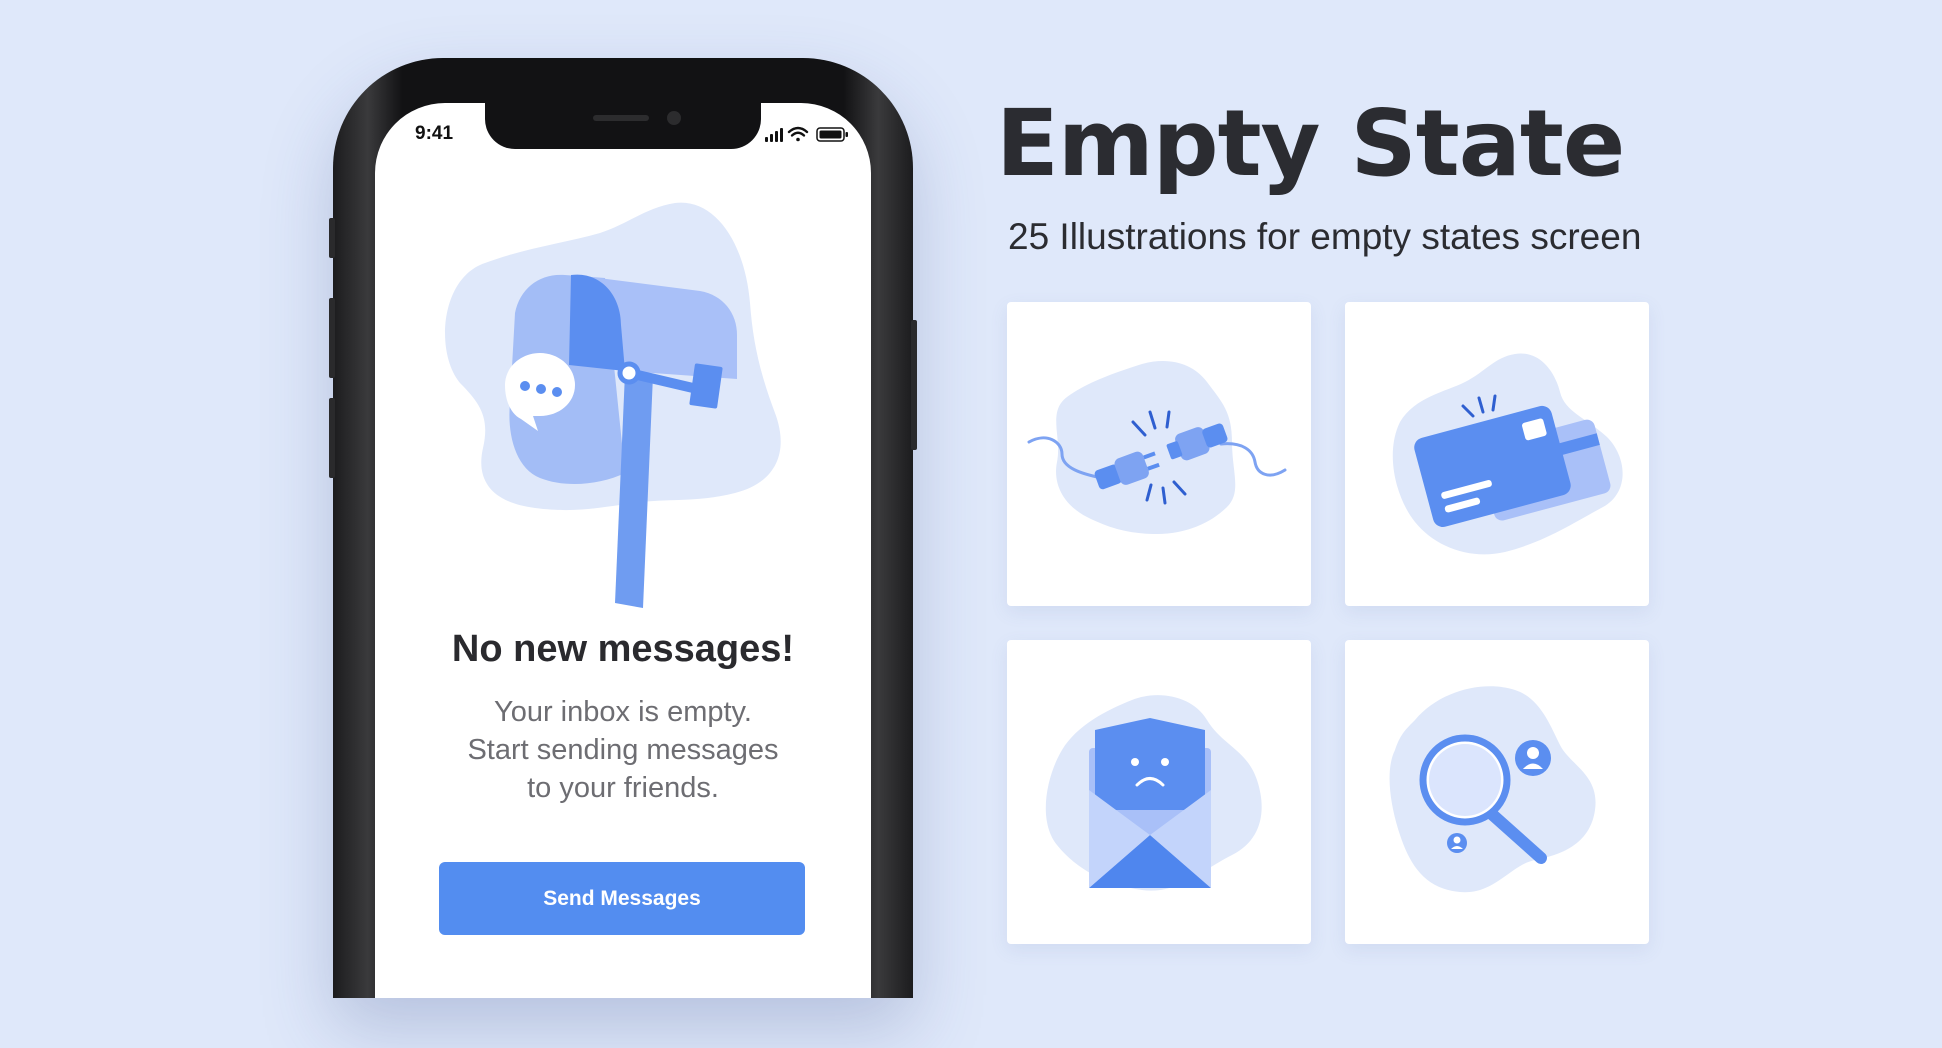 The image size is (1942, 1048). I want to click on description-line-2: Start sending messages, so click(623, 750).